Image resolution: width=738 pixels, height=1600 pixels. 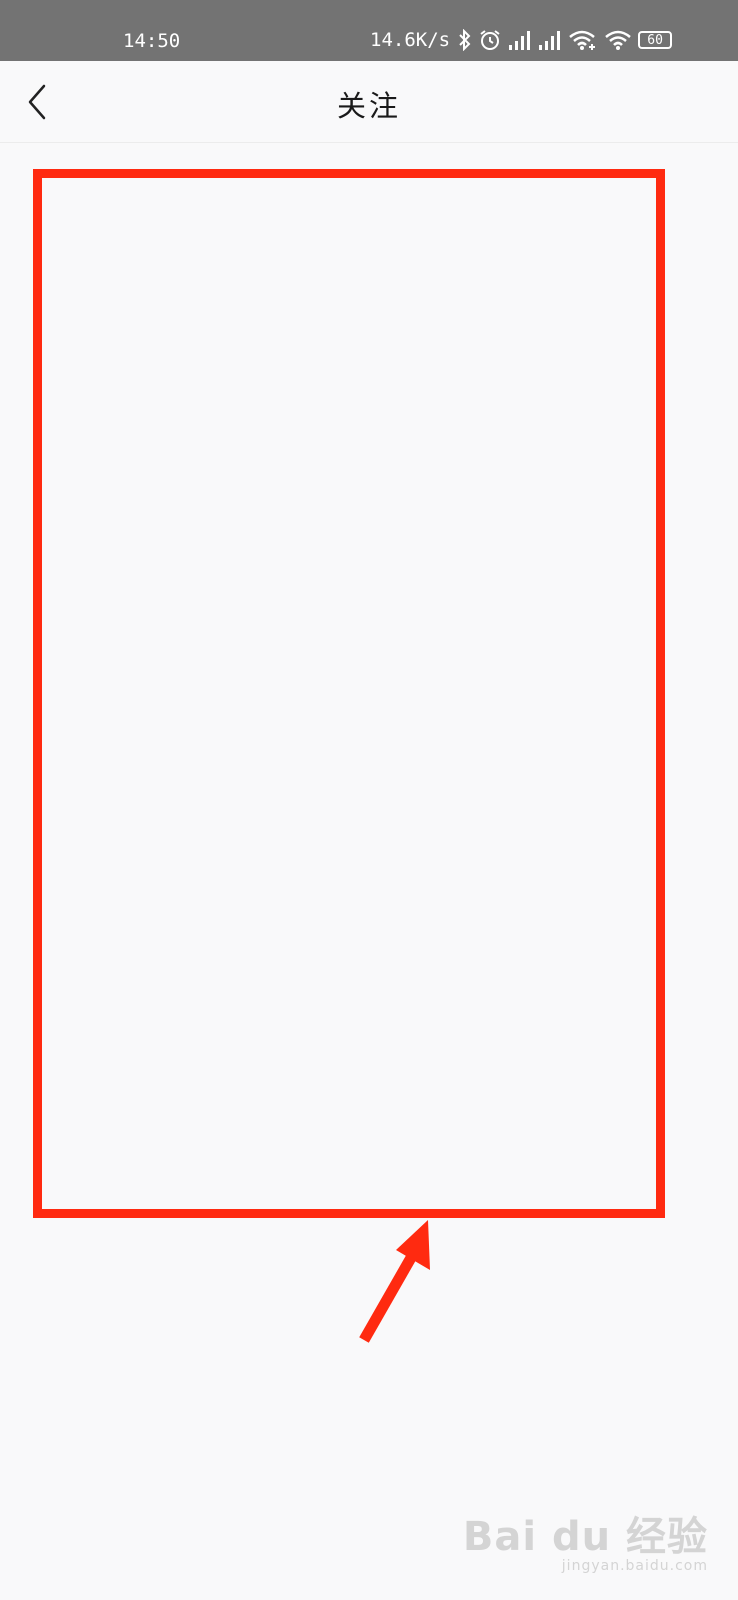 What do you see at coordinates (465, 40) in the screenshot?
I see `bluetooth-icon` at bounding box center [465, 40].